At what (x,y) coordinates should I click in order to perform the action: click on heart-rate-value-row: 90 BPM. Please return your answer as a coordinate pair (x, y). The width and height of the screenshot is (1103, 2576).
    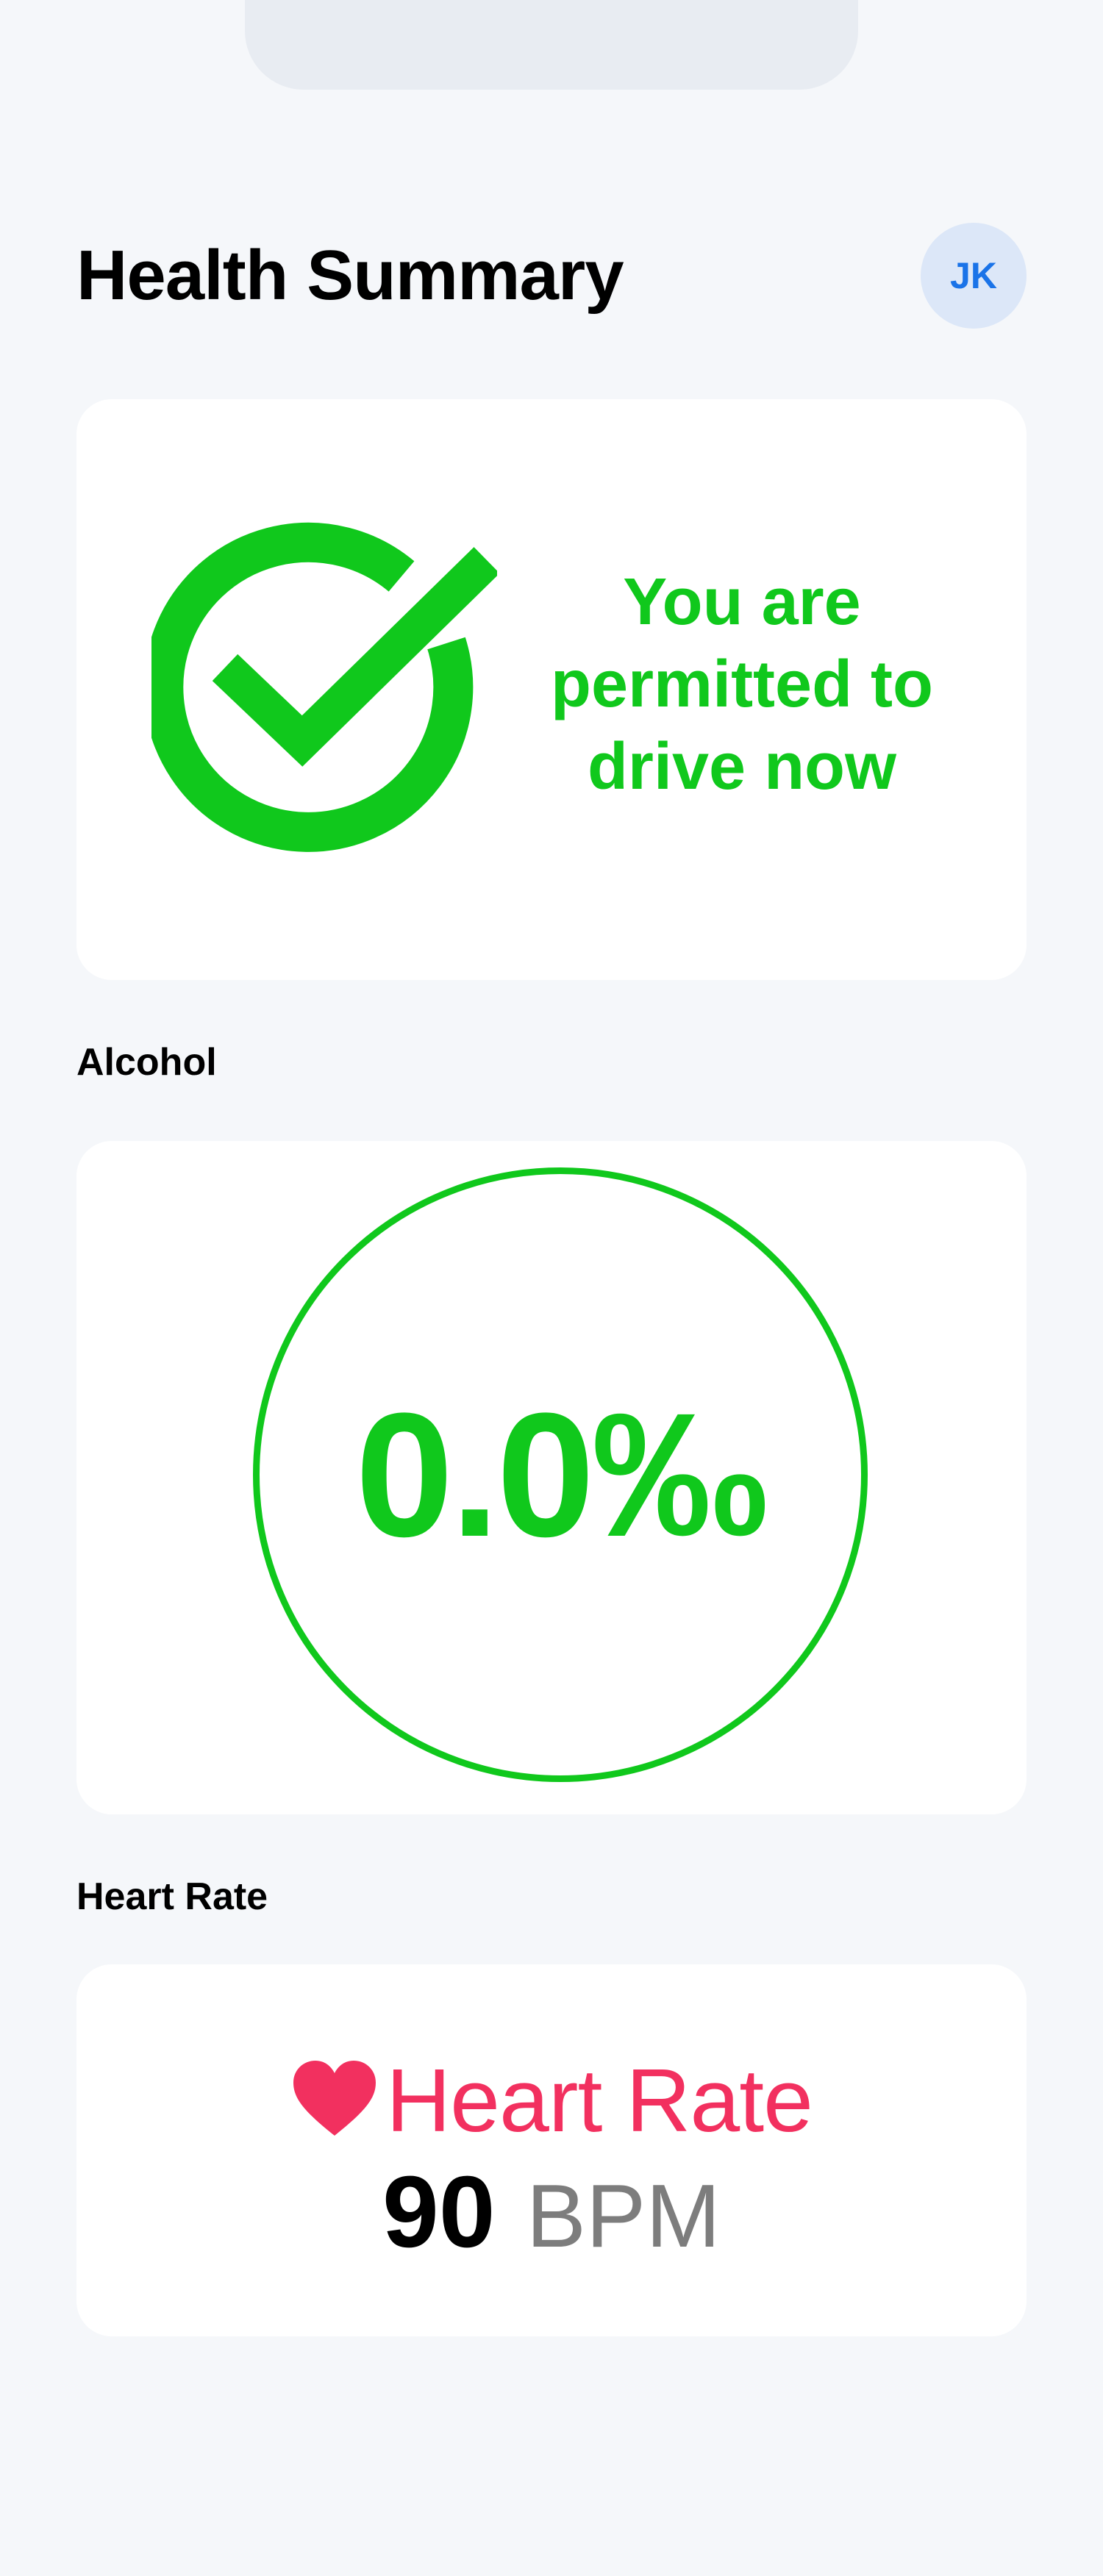
    Looking at the image, I should click on (551, 2212).